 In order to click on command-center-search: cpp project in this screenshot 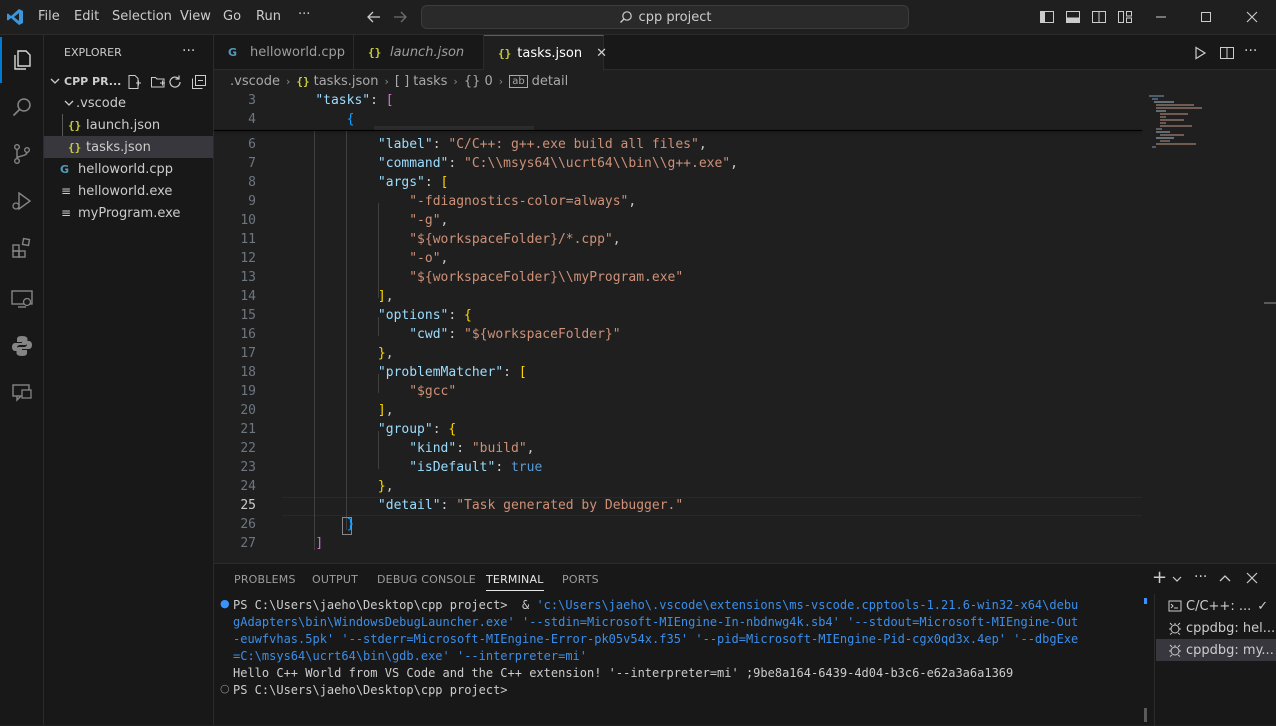, I will do `click(665, 17)`.